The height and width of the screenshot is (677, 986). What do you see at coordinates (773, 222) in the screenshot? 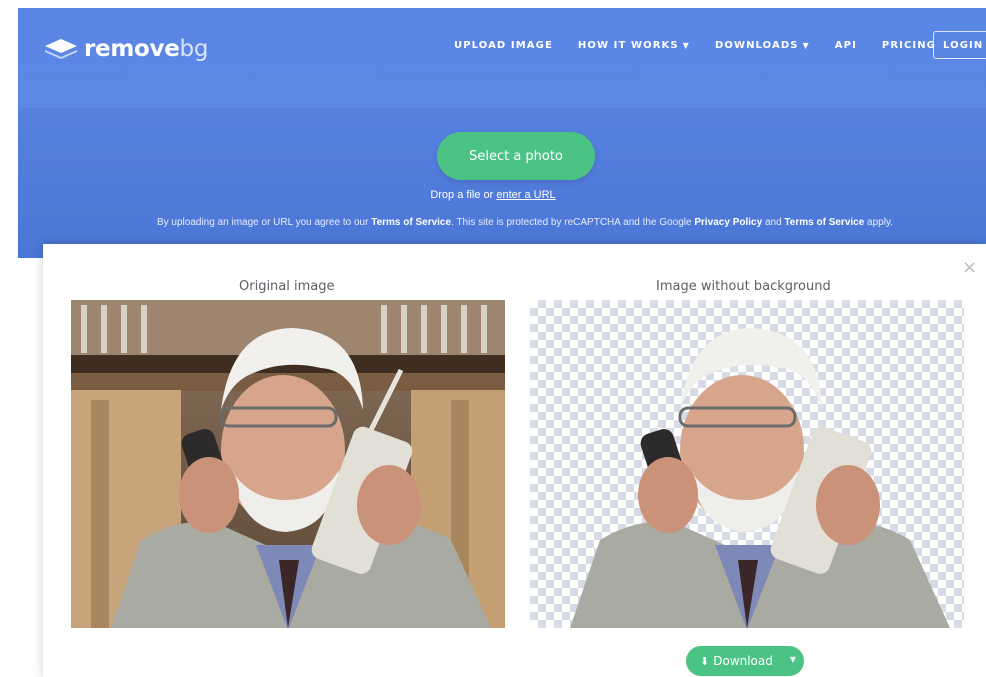
I see `terms-text-3: and` at bounding box center [773, 222].